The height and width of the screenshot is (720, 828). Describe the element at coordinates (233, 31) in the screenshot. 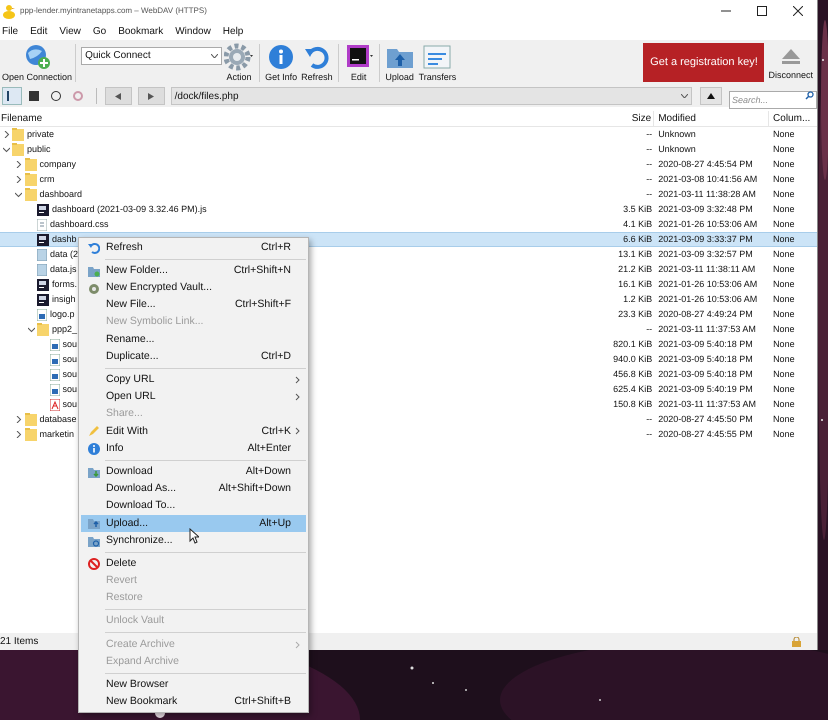

I see `menu-bar-item: Help` at that location.